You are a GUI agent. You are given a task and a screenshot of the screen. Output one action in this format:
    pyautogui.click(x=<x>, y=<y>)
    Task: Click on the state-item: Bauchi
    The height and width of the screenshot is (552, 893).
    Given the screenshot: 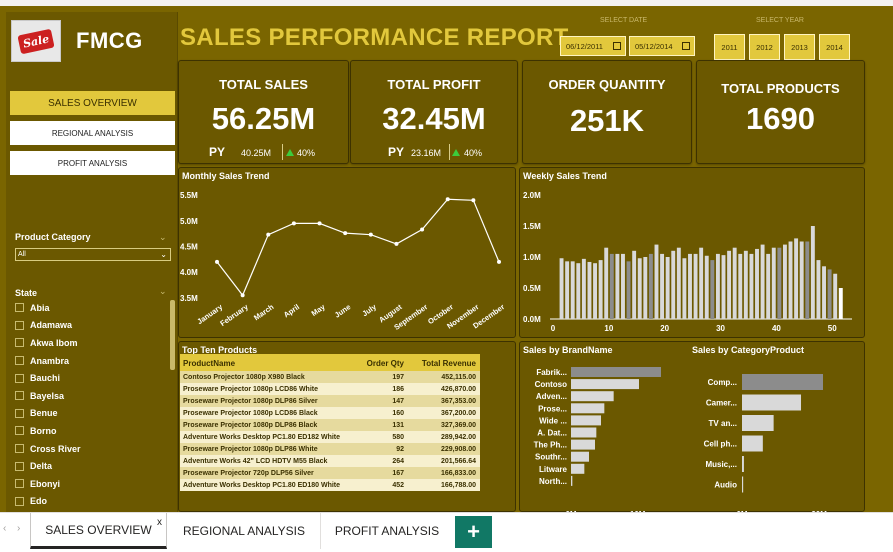 What is the action you would take?
    pyautogui.click(x=90, y=378)
    